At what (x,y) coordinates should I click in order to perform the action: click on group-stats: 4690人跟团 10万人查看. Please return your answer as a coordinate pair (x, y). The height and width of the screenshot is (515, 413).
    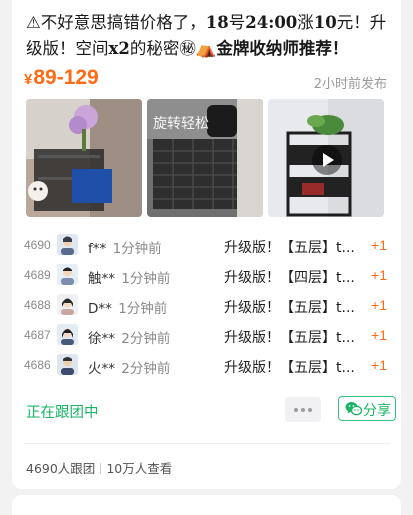
    Looking at the image, I should click on (99, 467).